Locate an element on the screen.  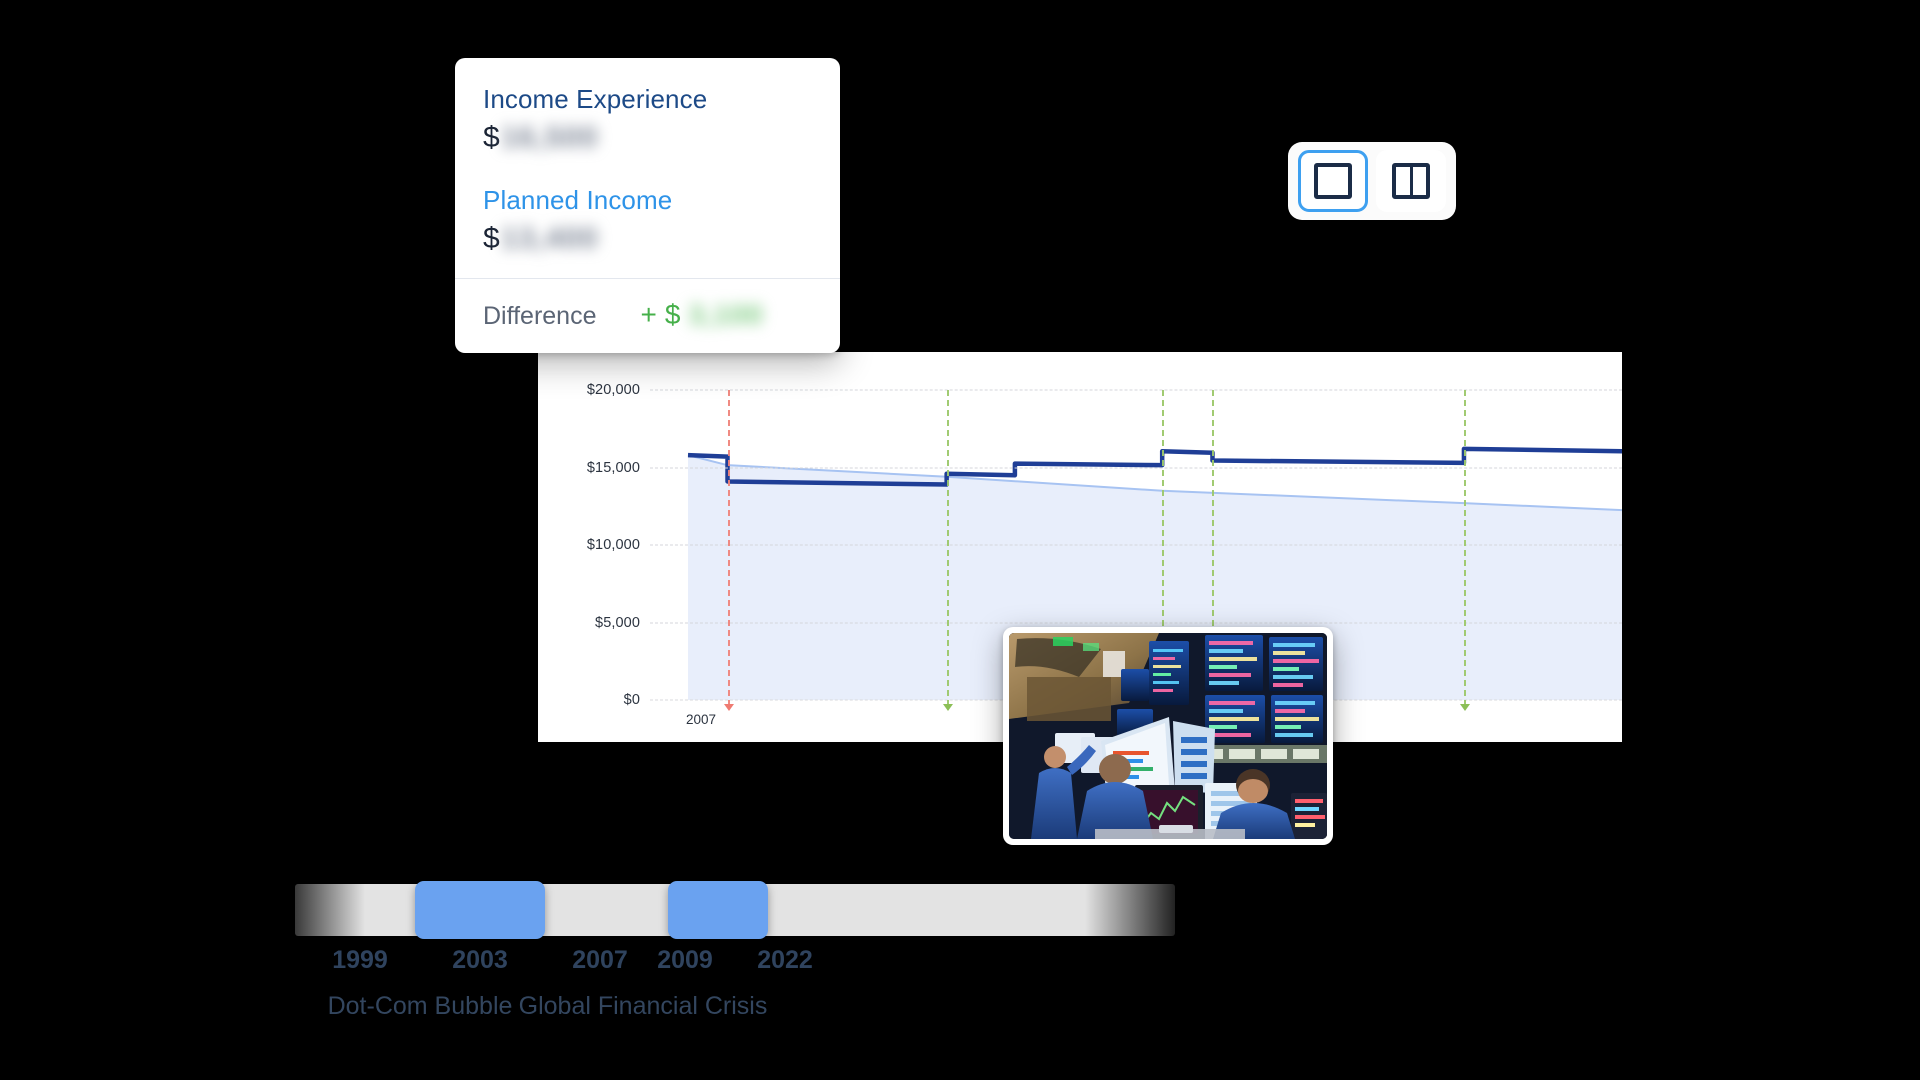
income-experience-currency-symbol: $ is located at coordinates (491, 137).